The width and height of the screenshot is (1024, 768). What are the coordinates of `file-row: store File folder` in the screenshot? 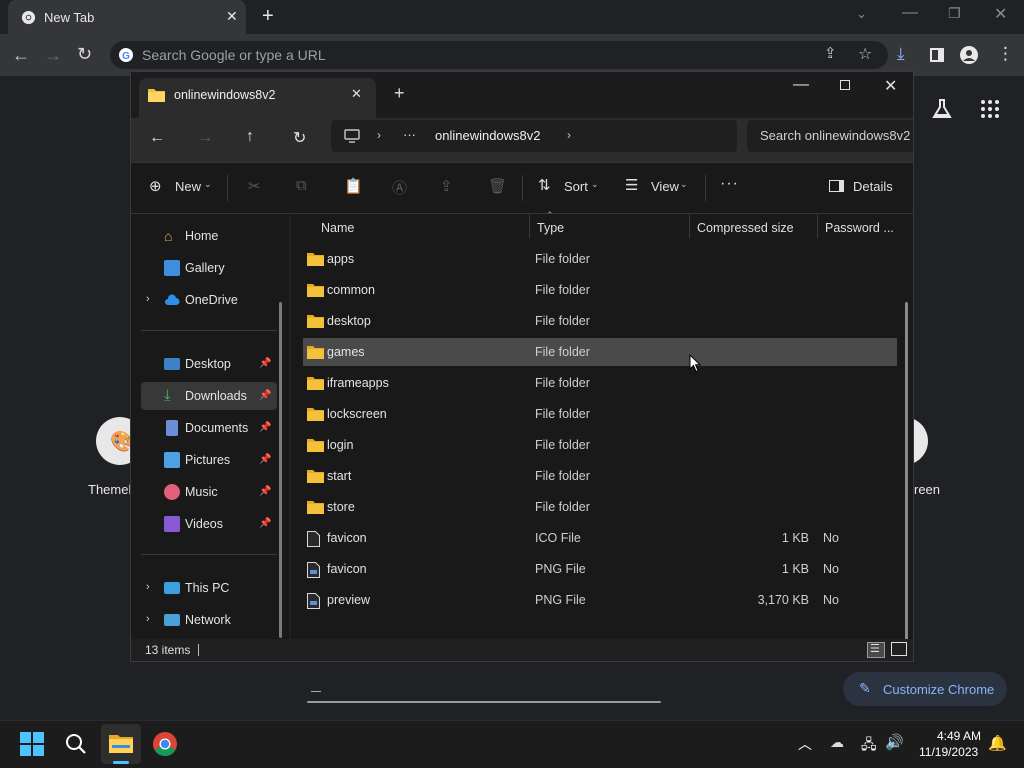 It's located at (600, 507).